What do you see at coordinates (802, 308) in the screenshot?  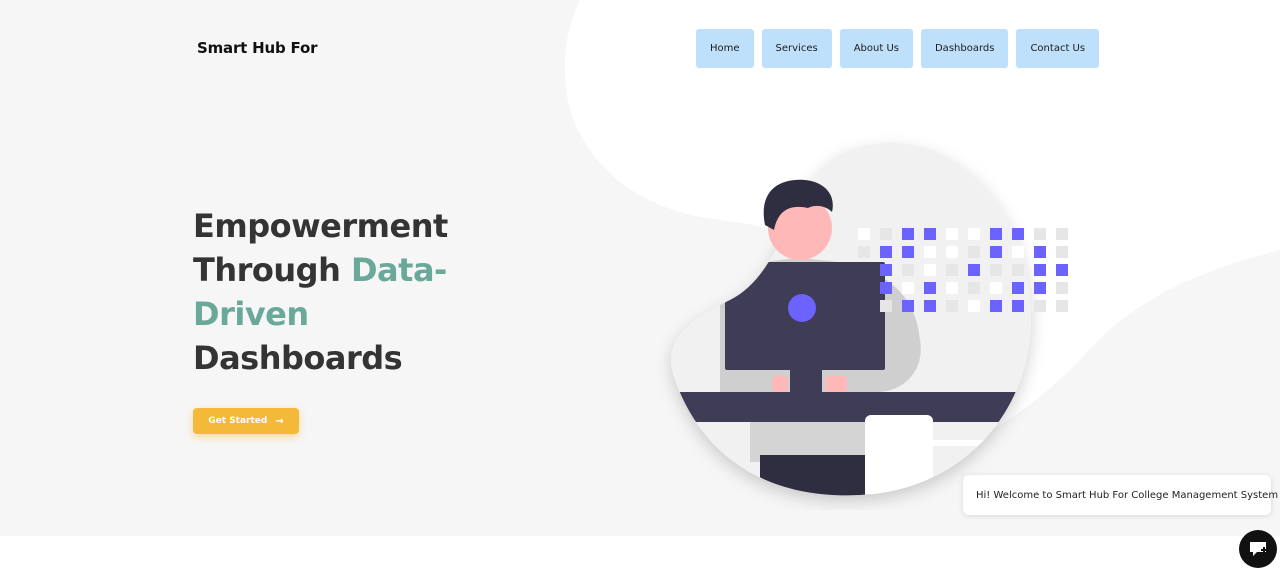 I see `monitor-logo-dot` at bounding box center [802, 308].